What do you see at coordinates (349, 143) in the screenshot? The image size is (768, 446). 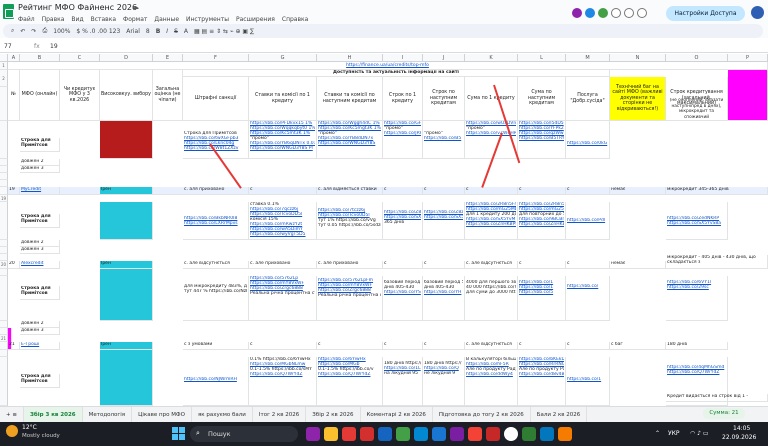 I see `screenshot-link: https://ibb.co/WNGD3Y8S` at bounding box center [349, 143].